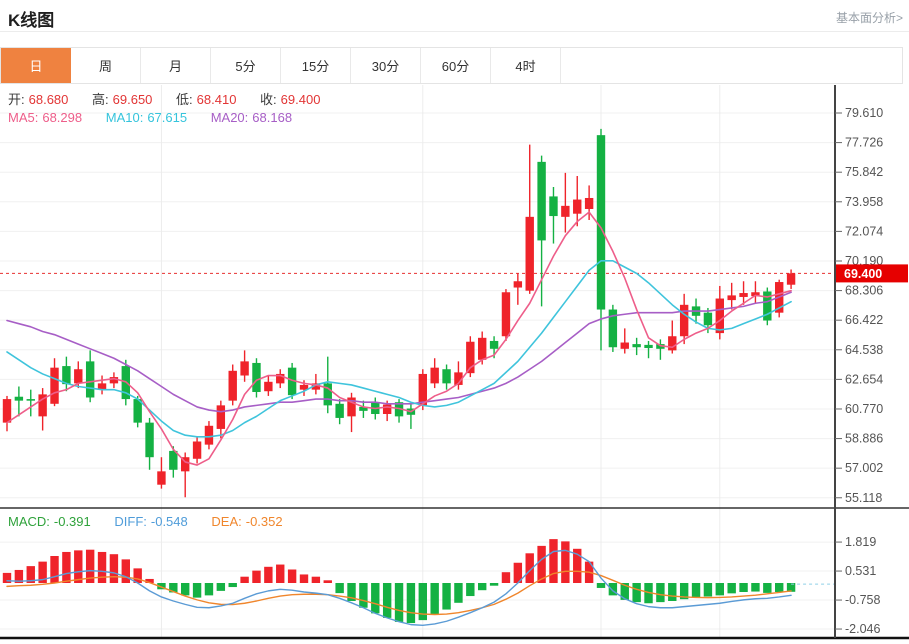  I want to click on svg-text: 77.726, so click(864, 143).